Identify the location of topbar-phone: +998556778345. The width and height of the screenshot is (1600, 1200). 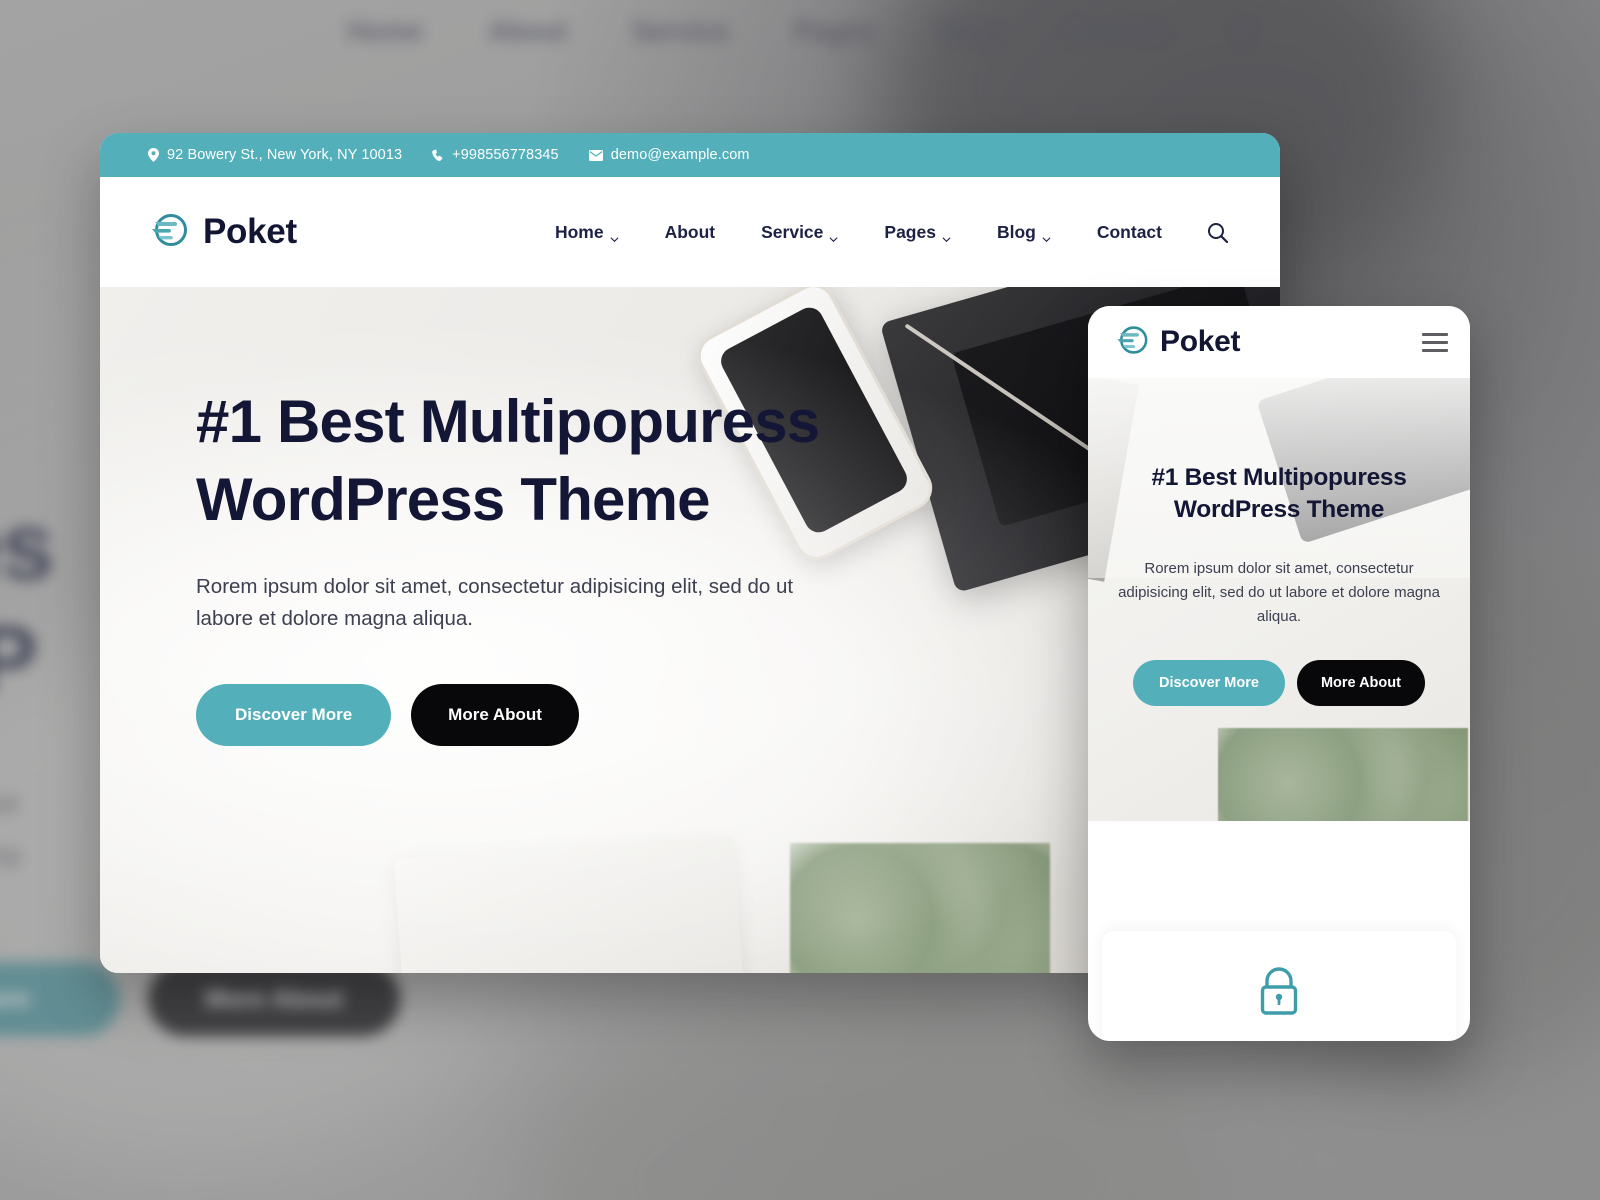
(495, 155).